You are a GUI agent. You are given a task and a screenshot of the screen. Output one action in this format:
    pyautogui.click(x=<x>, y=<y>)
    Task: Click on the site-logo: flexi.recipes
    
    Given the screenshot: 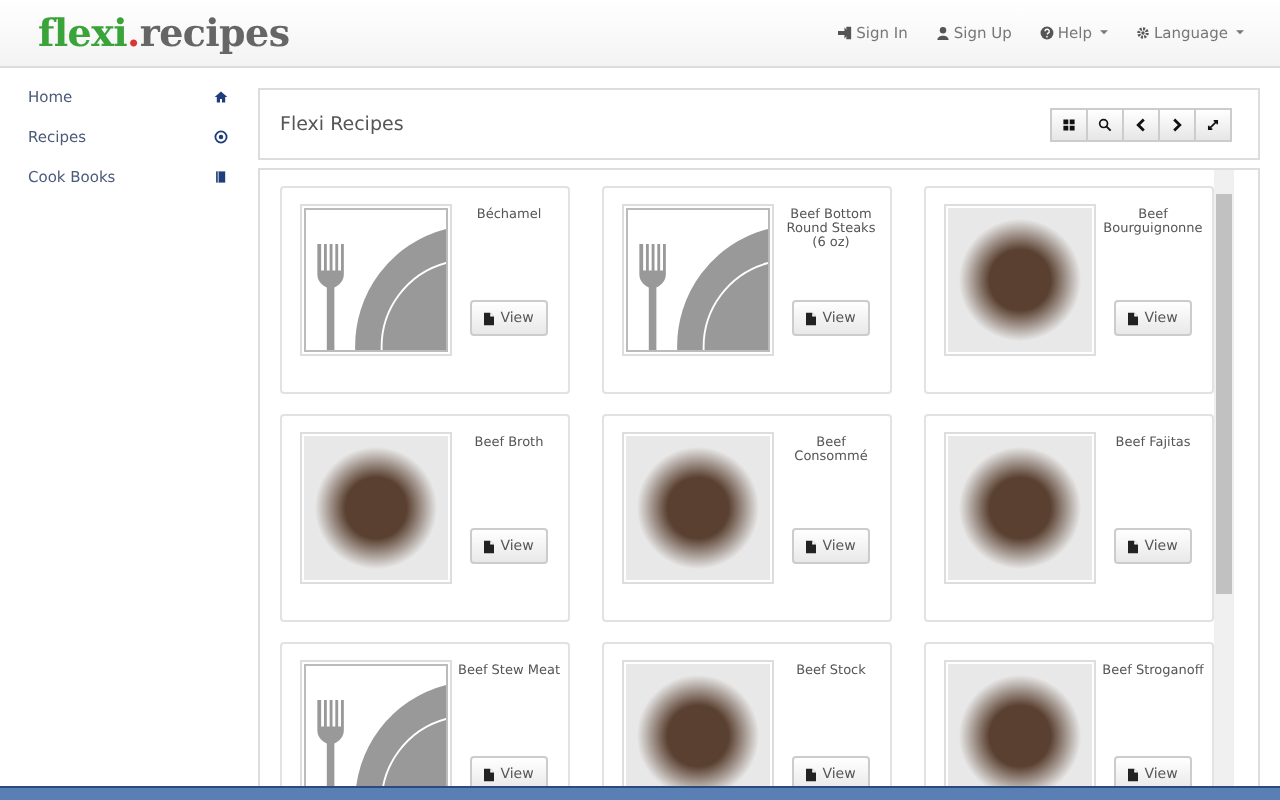 What is the action you would take?
    pyautogui.click(x=164, y=33)
    